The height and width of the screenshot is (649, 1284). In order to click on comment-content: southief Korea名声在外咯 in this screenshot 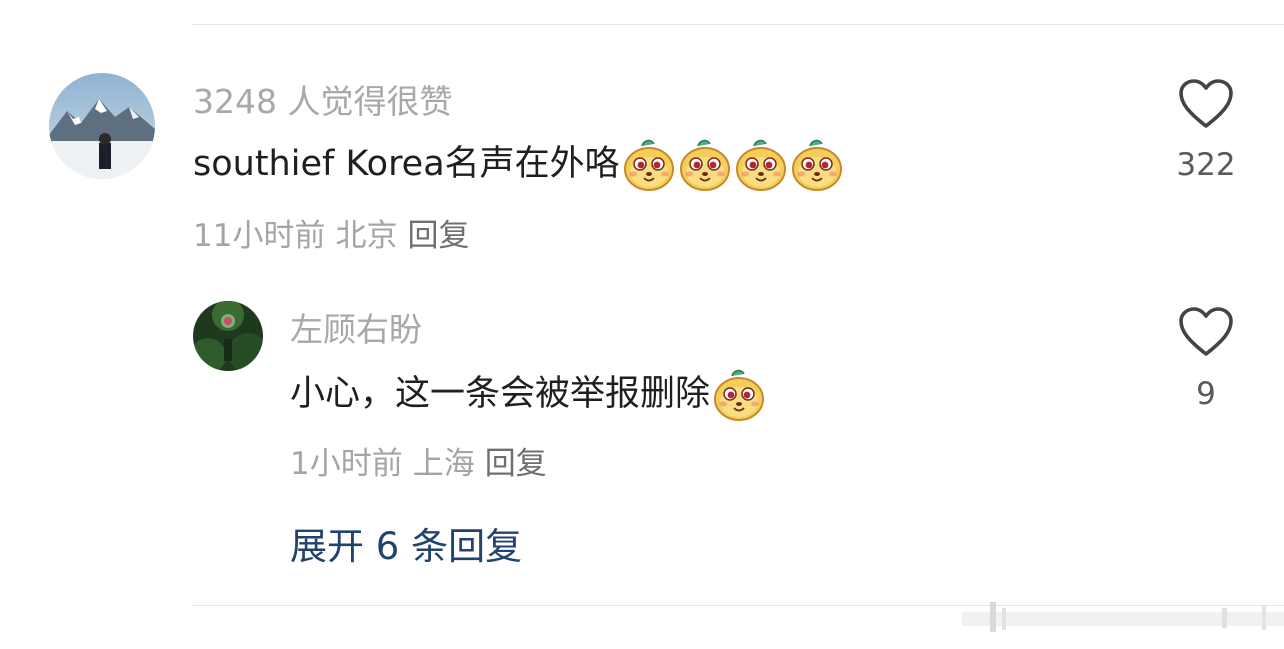, I will do `click(518, 164)`.